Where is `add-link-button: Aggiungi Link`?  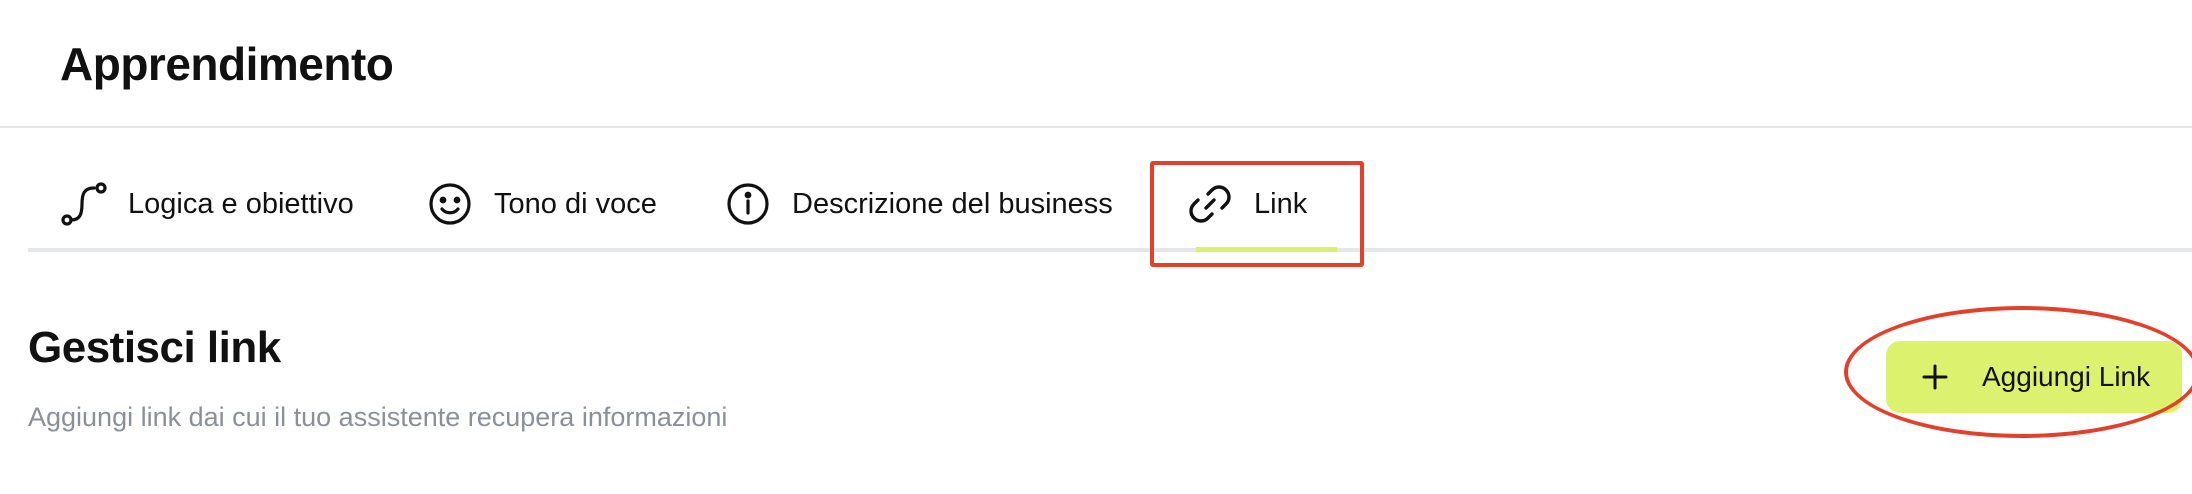 add-link-button: Aggiungi Link is located at coordinates (2034, 377).